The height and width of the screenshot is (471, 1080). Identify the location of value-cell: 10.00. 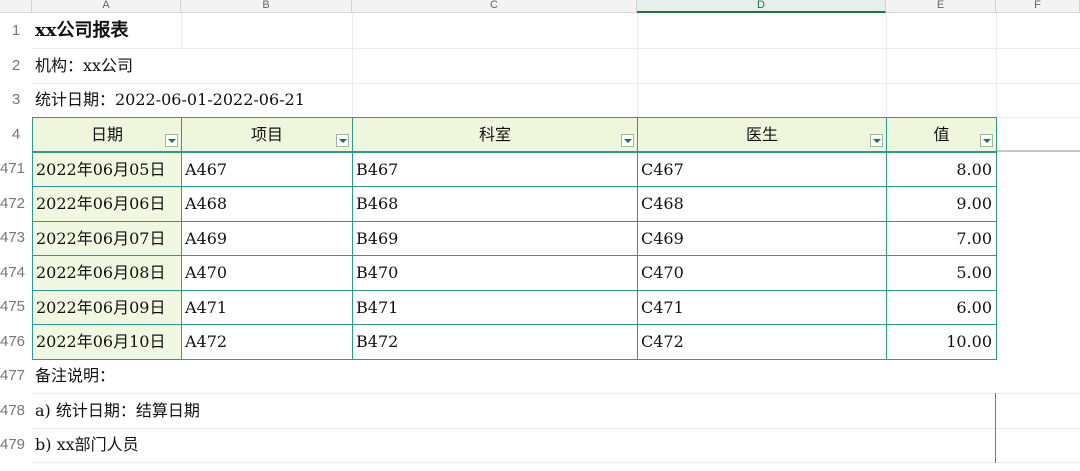
(941, 342).